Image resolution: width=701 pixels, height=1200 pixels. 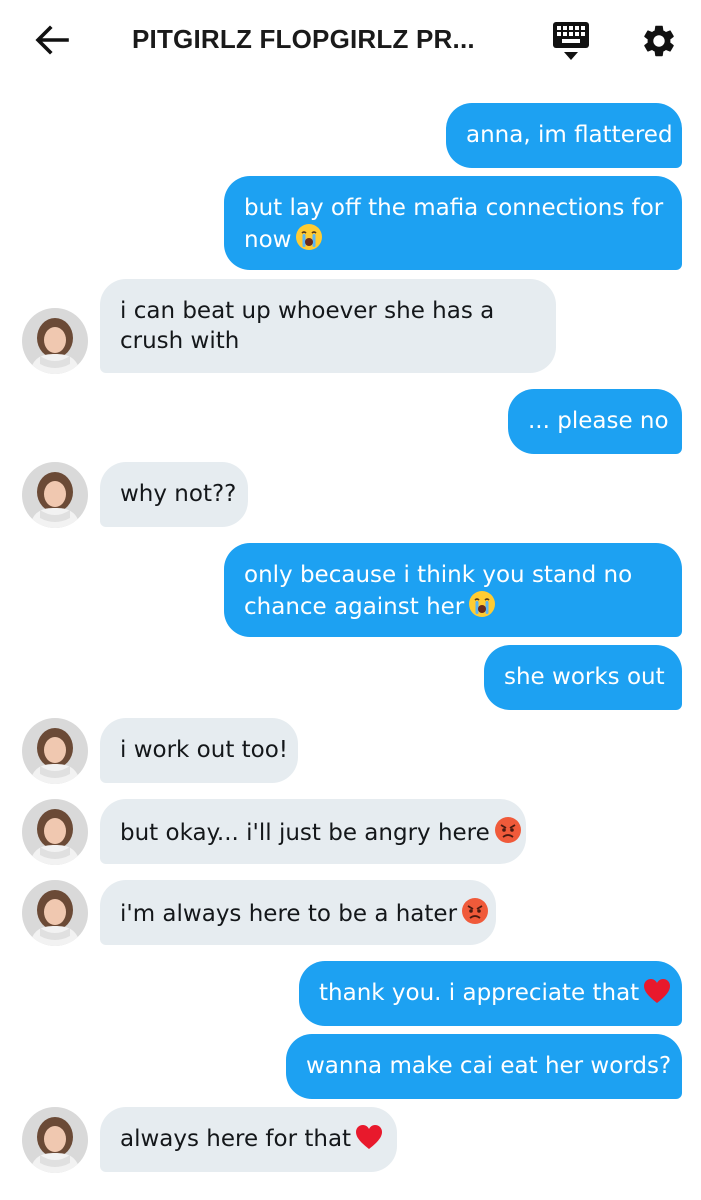 What do you see at coordinates (307, 311) in the screenshot?
I see `message-text: i can beat up whoever she has a` at bounding box center [307, 311].